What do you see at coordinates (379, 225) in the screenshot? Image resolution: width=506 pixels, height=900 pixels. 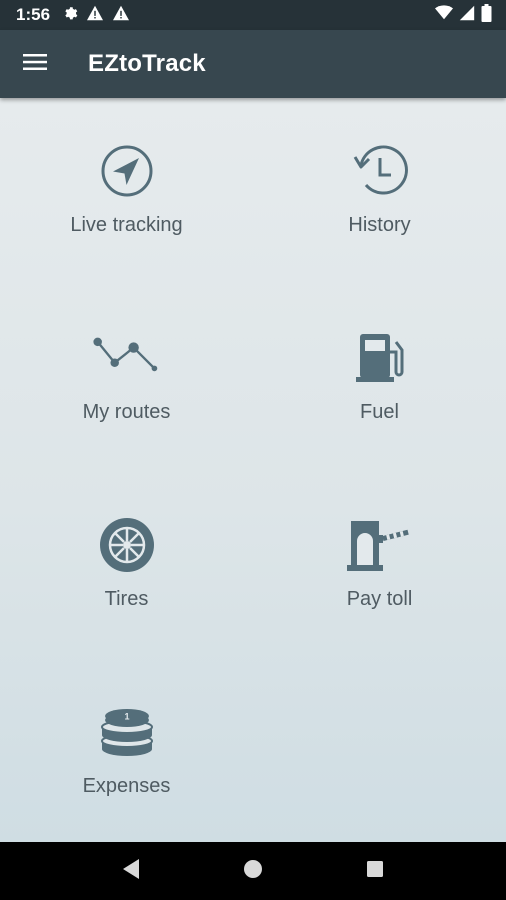 I see `menu-item-label: History` at bounding box center [379, 225].